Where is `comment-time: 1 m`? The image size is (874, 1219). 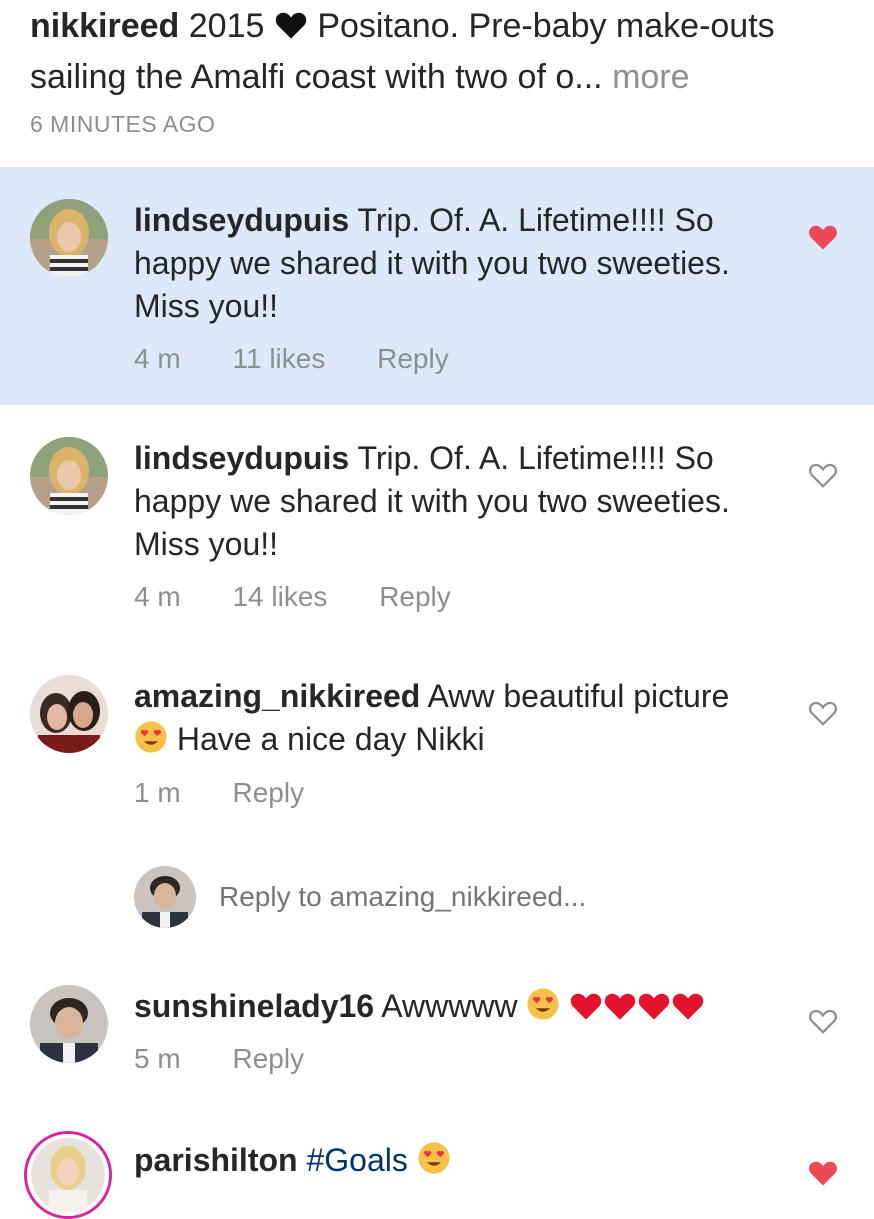 comment-time: 1 m is located at coordinates (157, 792).